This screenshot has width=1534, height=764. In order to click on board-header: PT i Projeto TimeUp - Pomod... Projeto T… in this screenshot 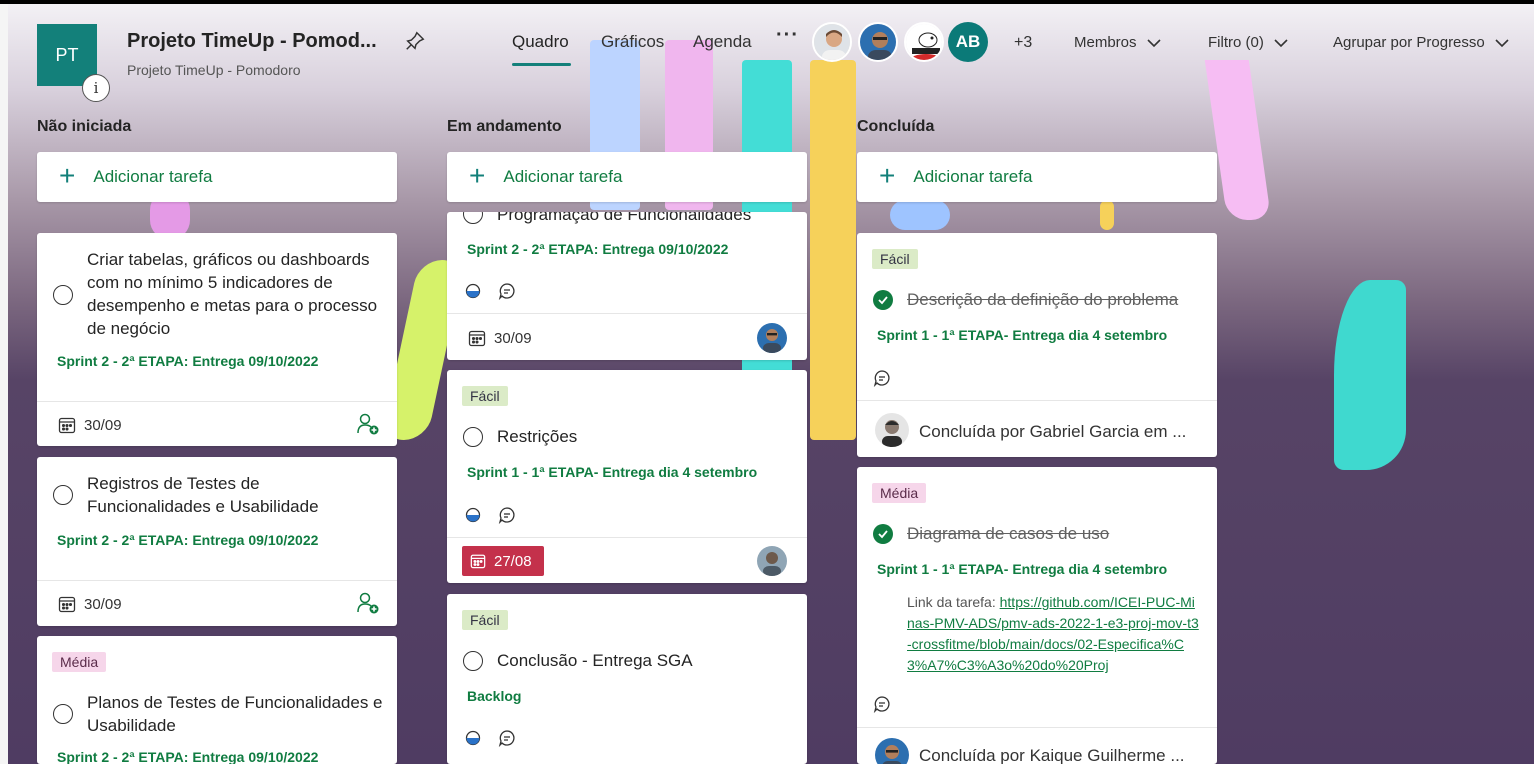, I will do `click(771, 54)`.